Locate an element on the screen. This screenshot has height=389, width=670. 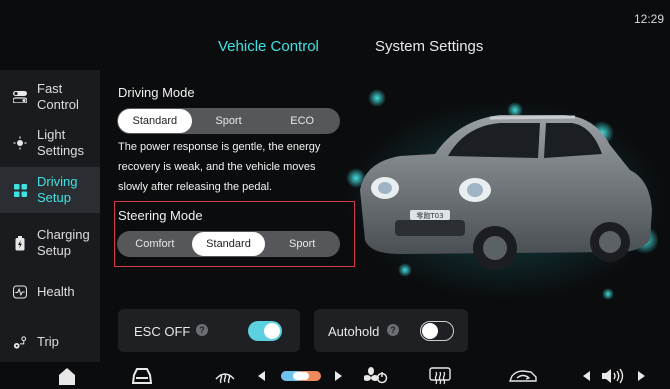
esc-off-card: ESC OFF ? is located at coordinates (209, 330).